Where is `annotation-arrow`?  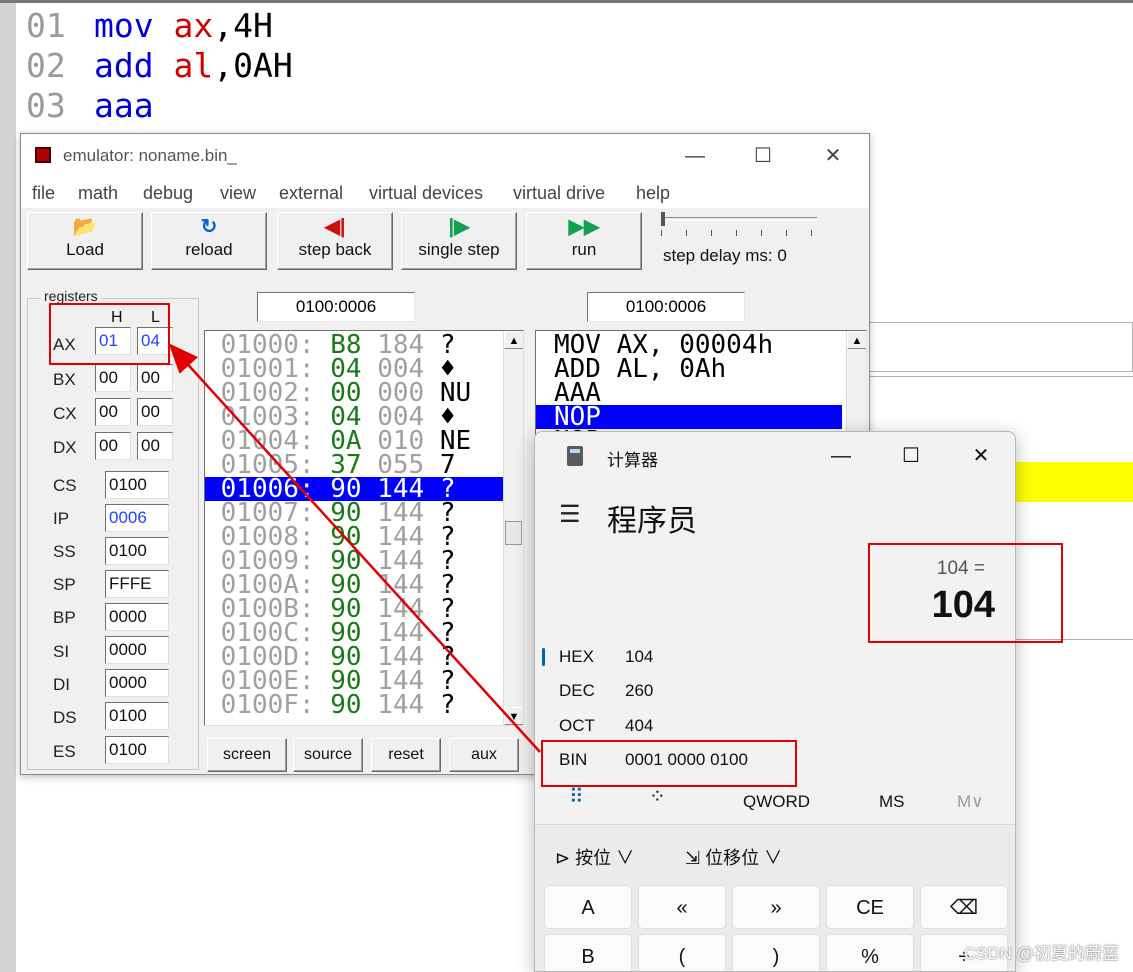 annotation-arrow is located at coordinates (354, 548).